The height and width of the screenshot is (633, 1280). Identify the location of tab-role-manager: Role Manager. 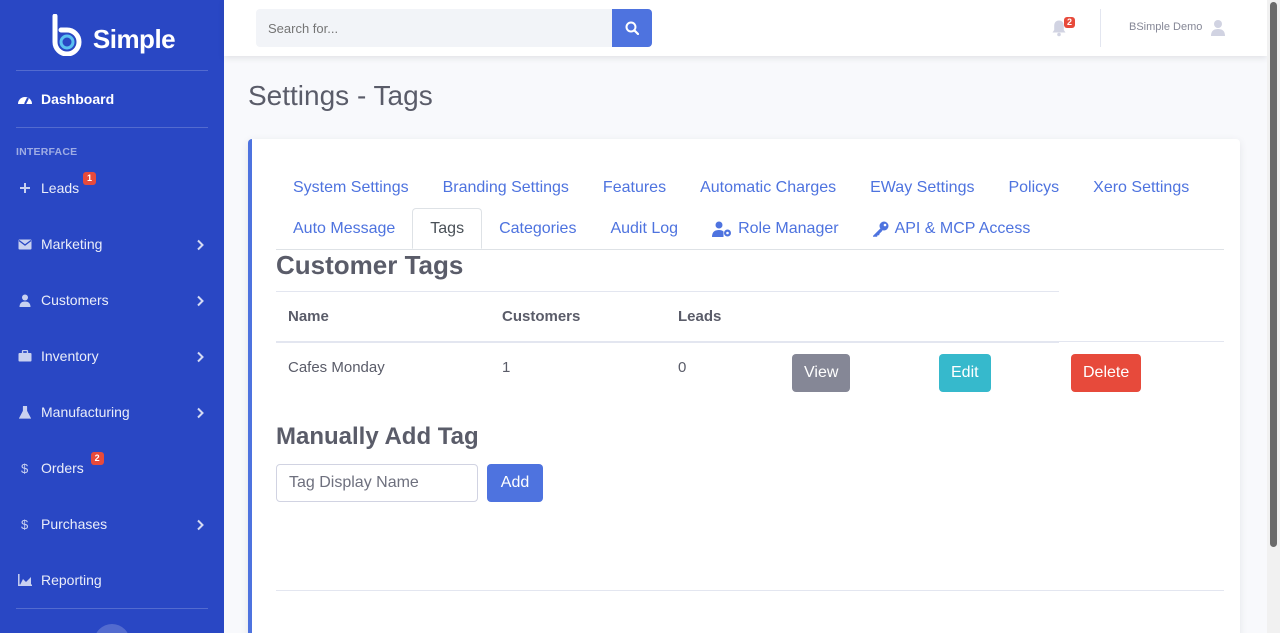
(775, 228).